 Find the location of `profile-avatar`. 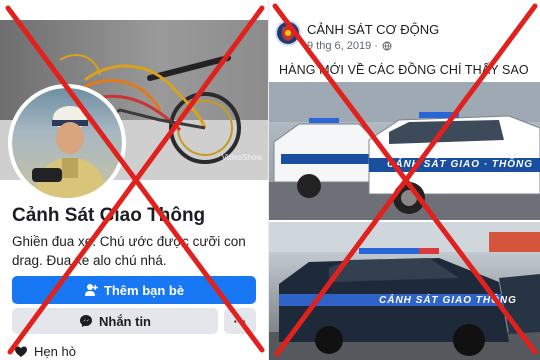

profile-avatar is located at coordinates (67, 143).